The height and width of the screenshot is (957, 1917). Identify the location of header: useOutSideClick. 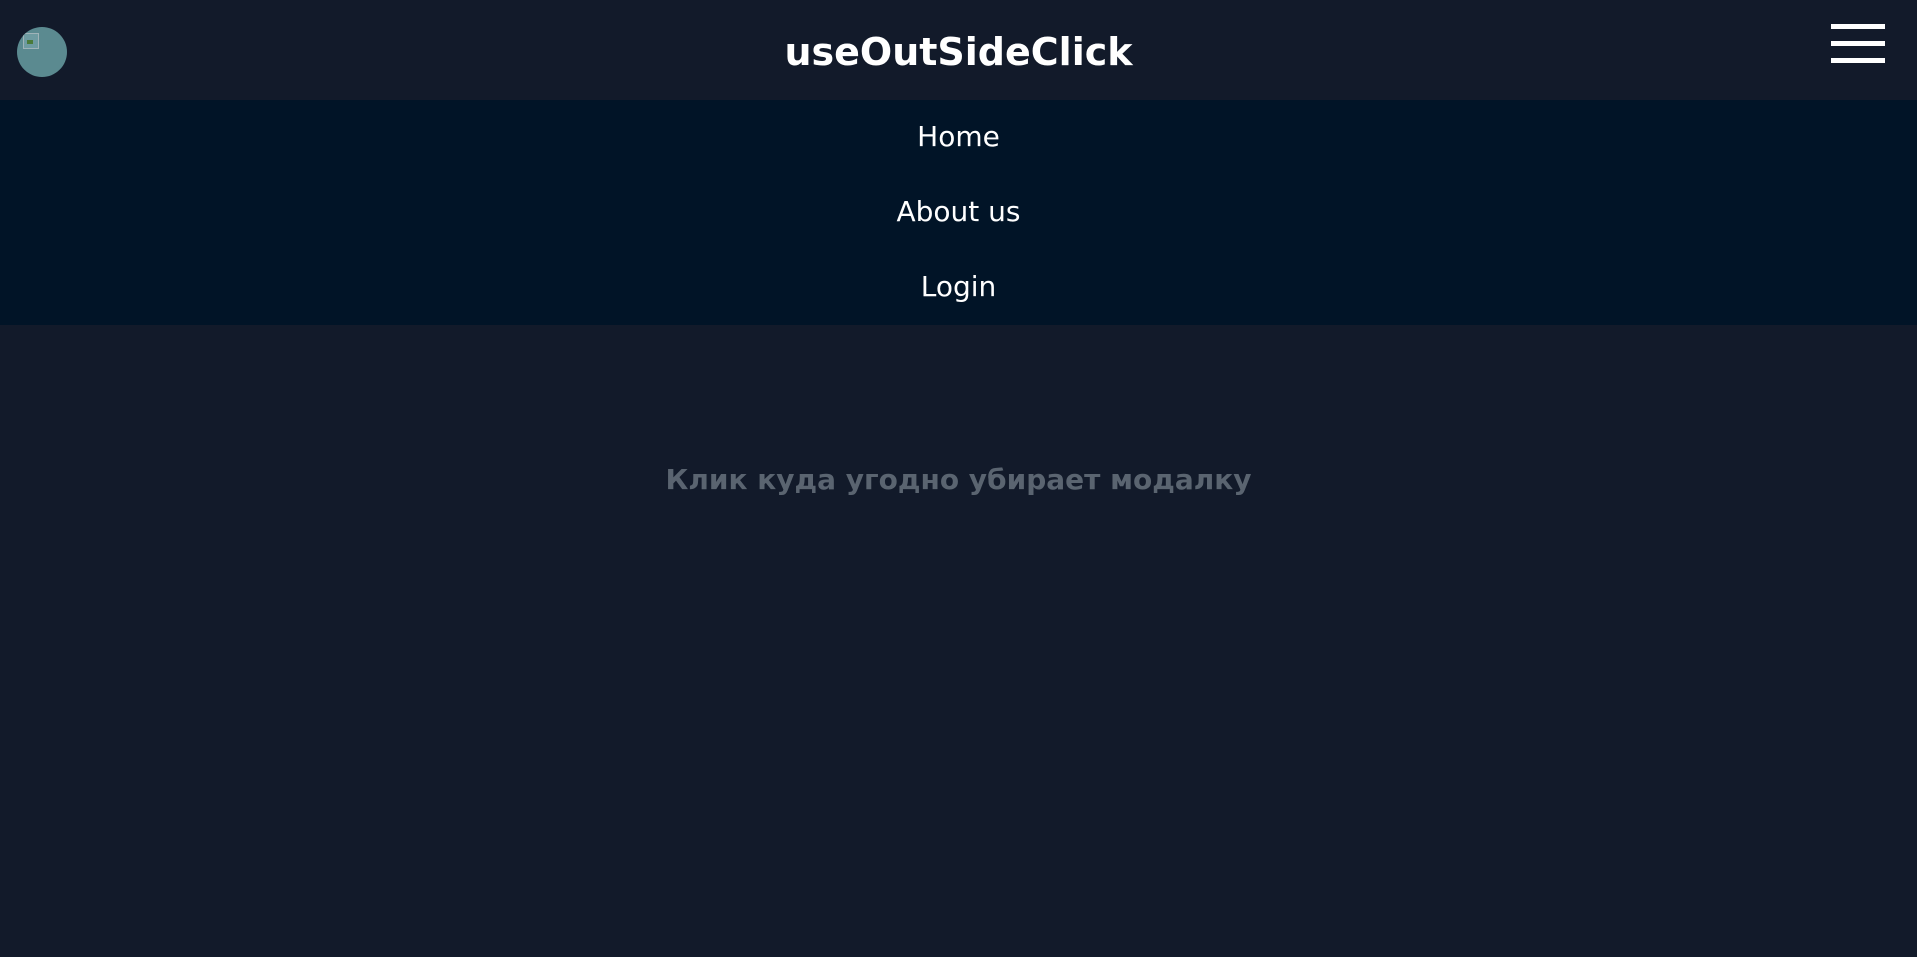
(958, 50).